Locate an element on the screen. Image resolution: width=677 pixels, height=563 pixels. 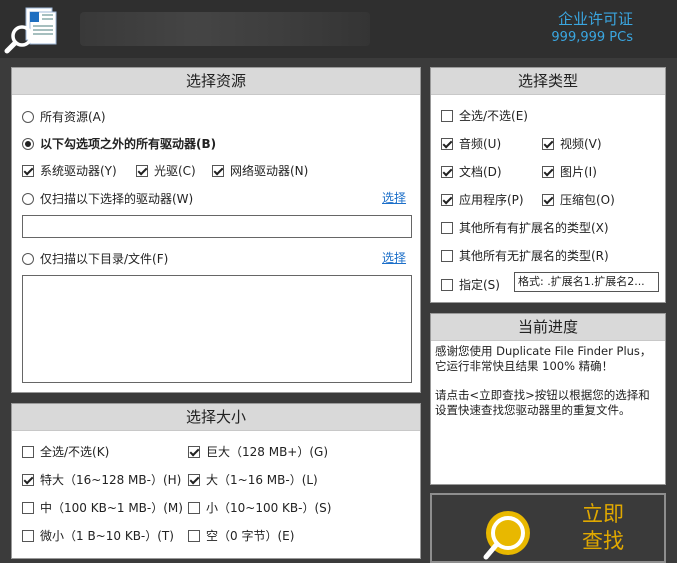
checkbox-size-small: 小（10~100 KB-）(S) is located at coordinates (259, 507).